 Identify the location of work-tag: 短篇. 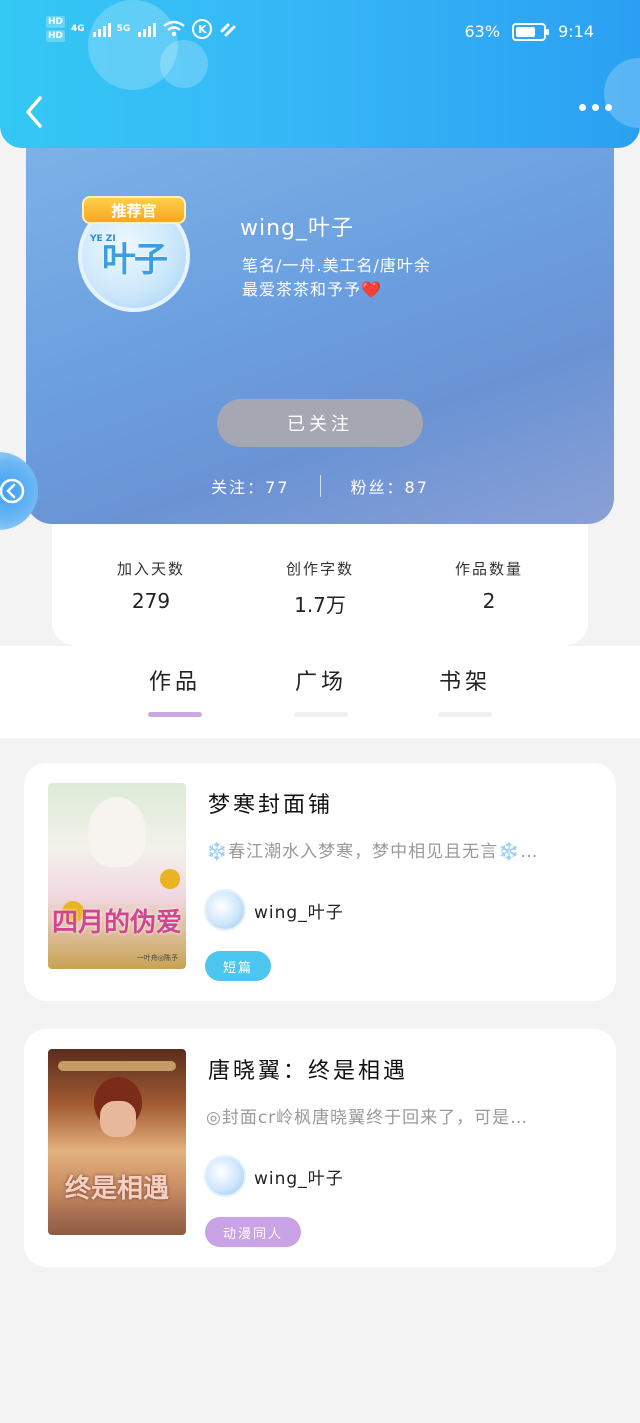
(238, 966).